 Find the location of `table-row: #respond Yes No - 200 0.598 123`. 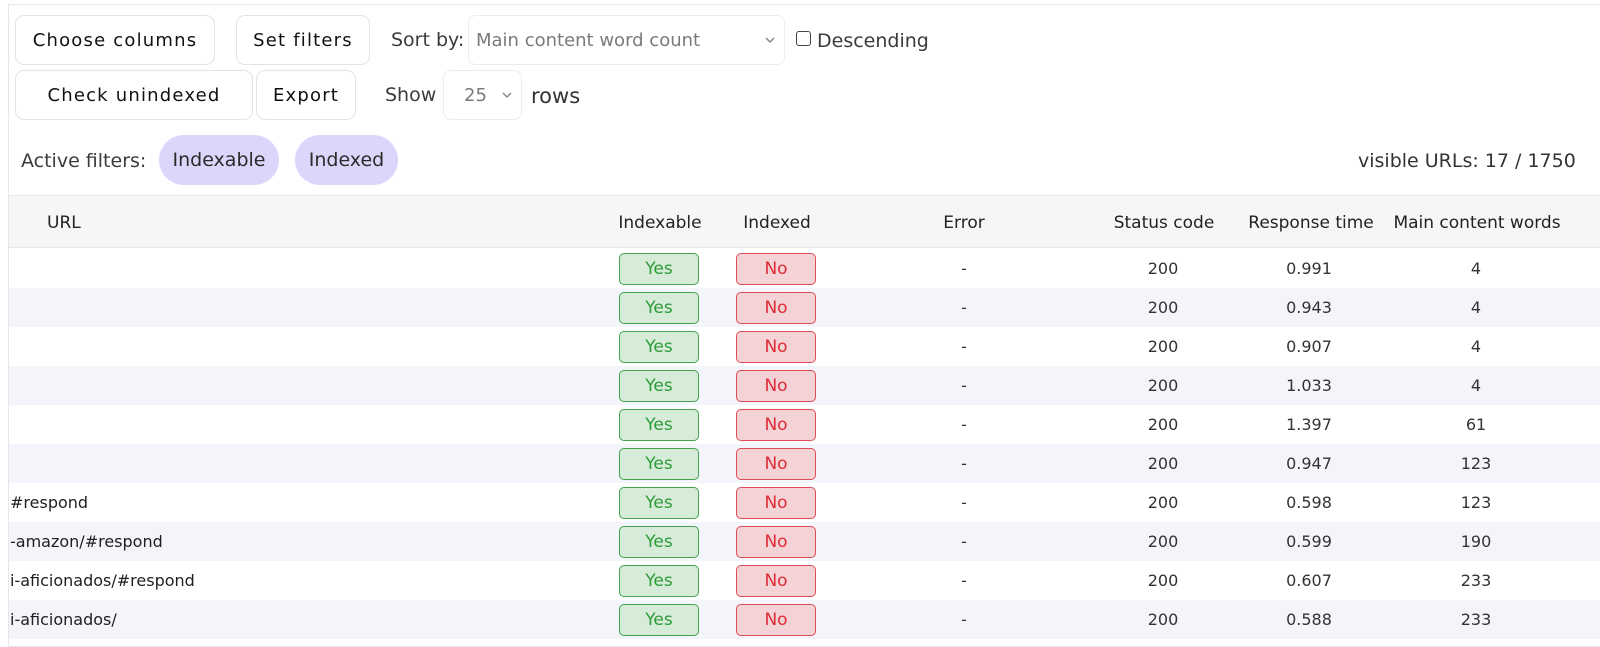

table-row: #respond Yes No - 200 0.598 123 is located at coordinates (804, 502).